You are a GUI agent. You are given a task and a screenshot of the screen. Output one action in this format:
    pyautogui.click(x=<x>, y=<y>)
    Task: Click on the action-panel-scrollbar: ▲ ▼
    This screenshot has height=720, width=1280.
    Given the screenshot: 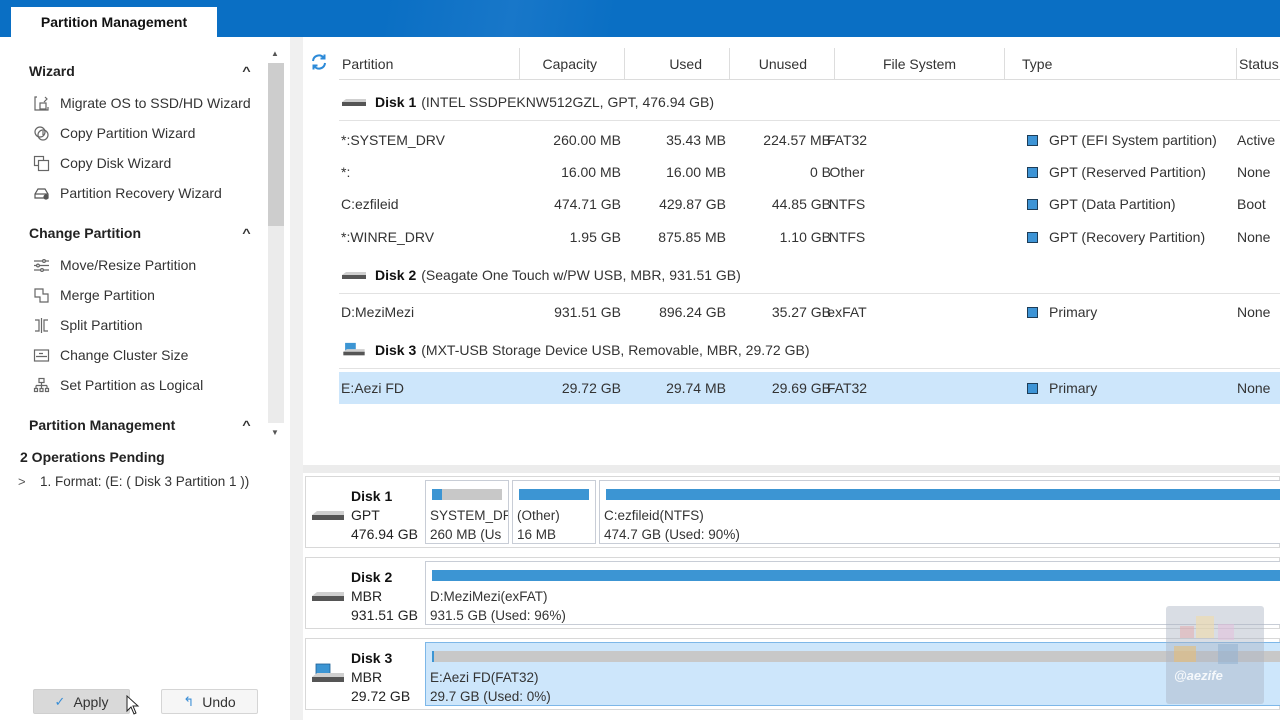 What is the action you would take?
    pyautogui.click(x=275, y=244)
    